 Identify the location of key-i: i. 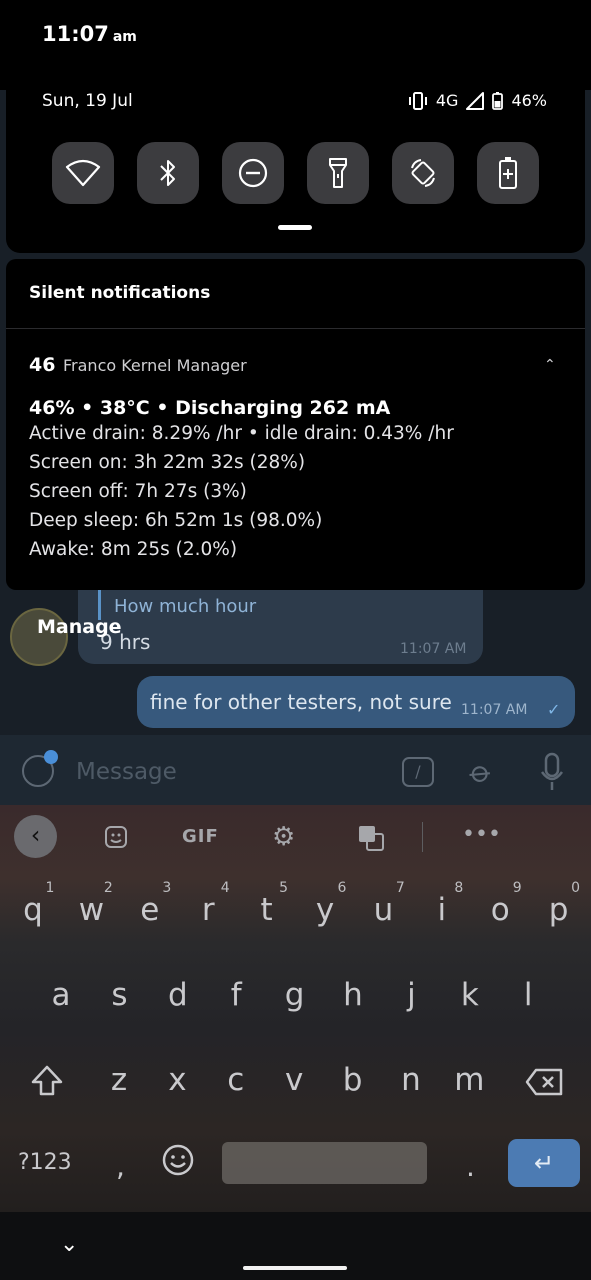
(442, 910).